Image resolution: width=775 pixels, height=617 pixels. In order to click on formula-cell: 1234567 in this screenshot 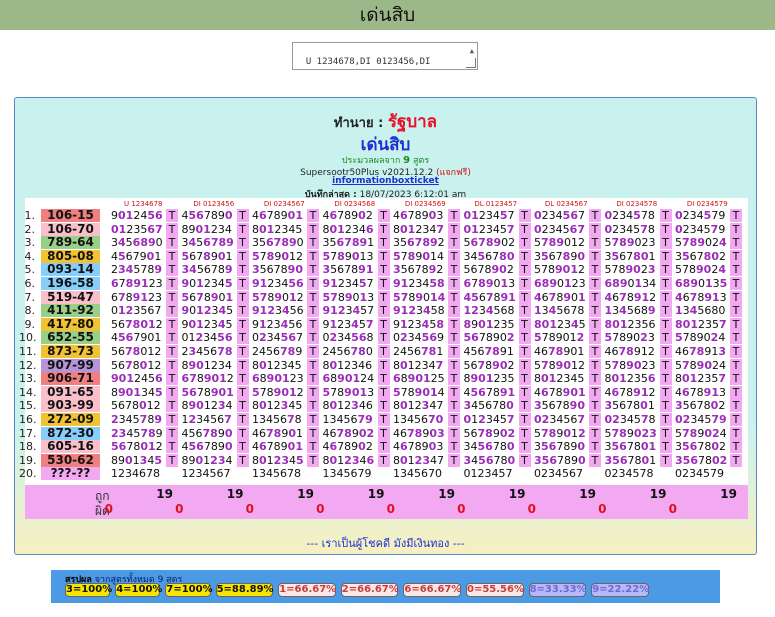, I will do `click(209, 419)`.